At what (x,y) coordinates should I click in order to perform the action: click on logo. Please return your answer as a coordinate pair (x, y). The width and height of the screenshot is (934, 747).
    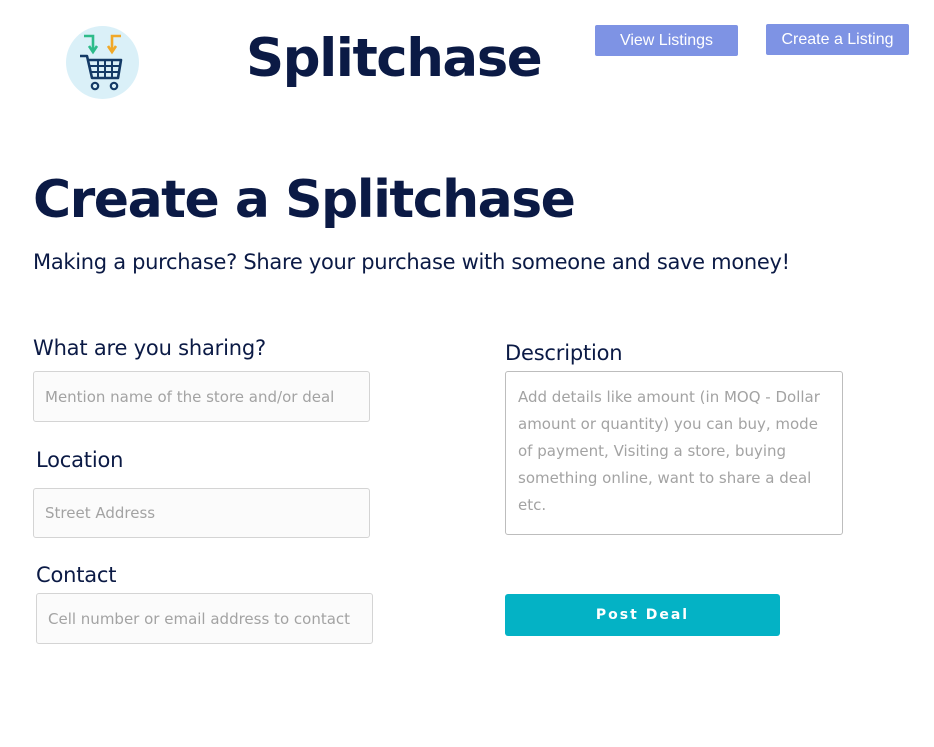
    Looking at the image, I should click on (102, 62).